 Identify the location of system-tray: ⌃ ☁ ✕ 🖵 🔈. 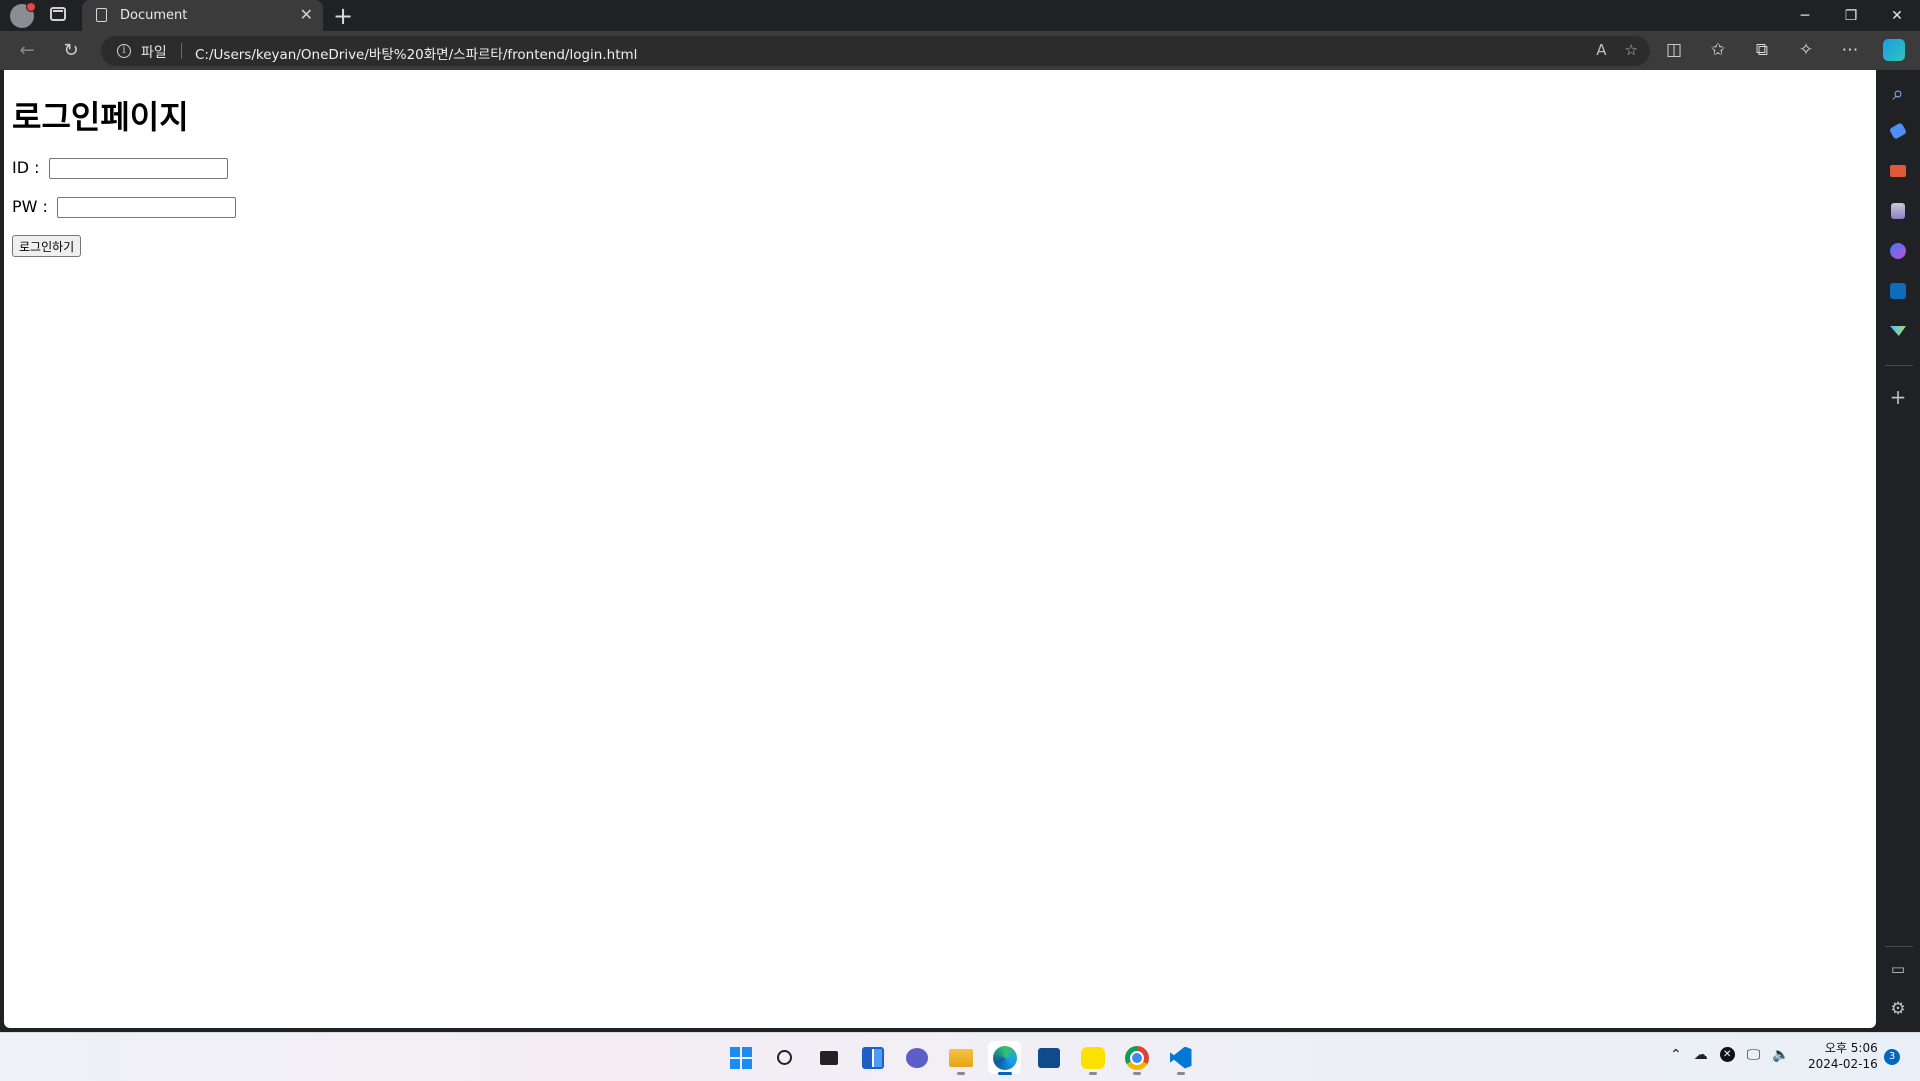
(1730, 1055).